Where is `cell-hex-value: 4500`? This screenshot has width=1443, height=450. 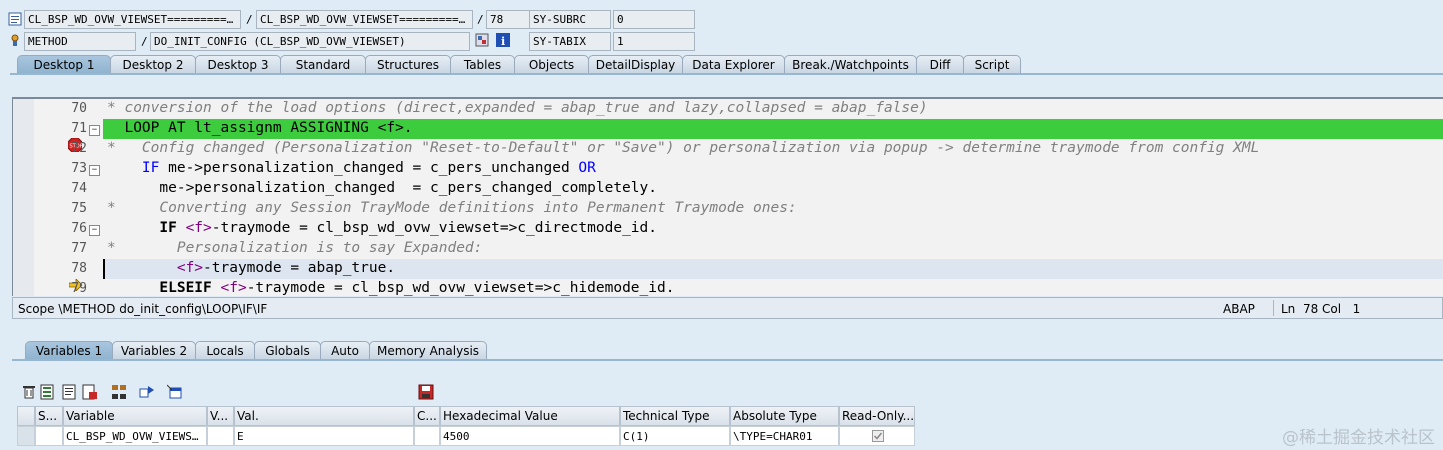 cell-hex-value: 4500 is located at coordinates (530, 436).